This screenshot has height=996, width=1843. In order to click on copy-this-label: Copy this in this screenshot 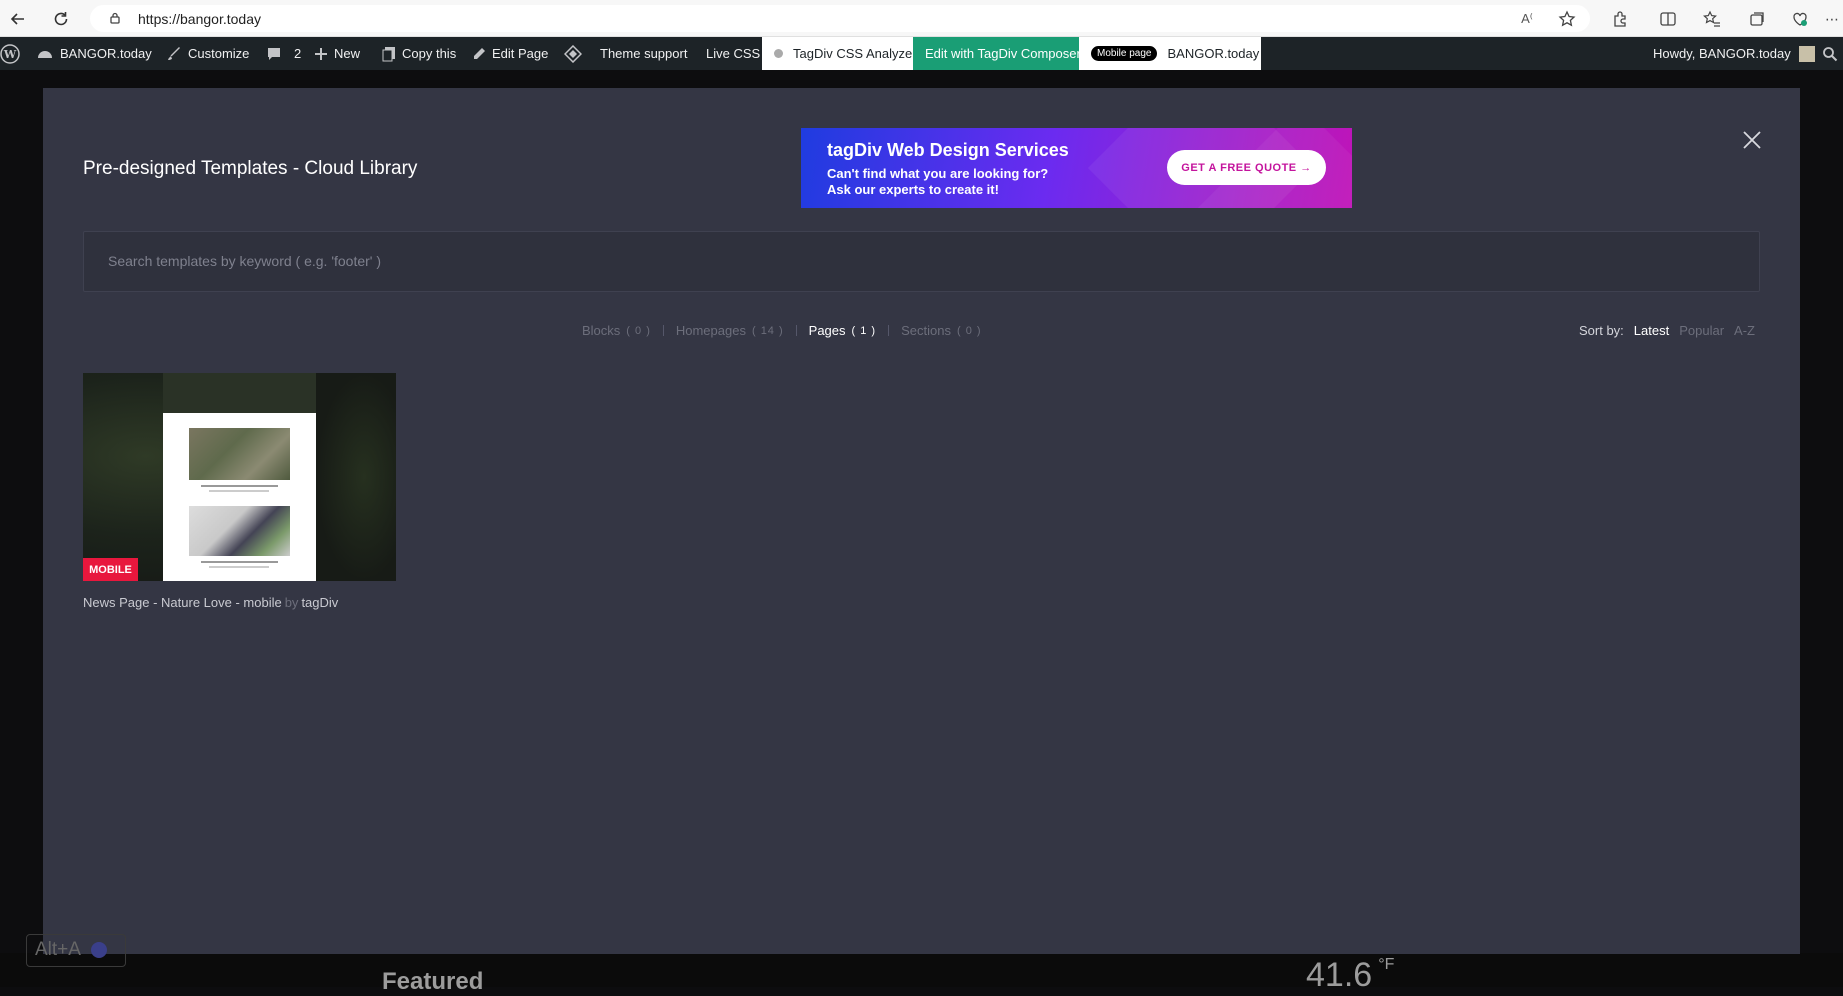, I will do `click(429, 53)`.